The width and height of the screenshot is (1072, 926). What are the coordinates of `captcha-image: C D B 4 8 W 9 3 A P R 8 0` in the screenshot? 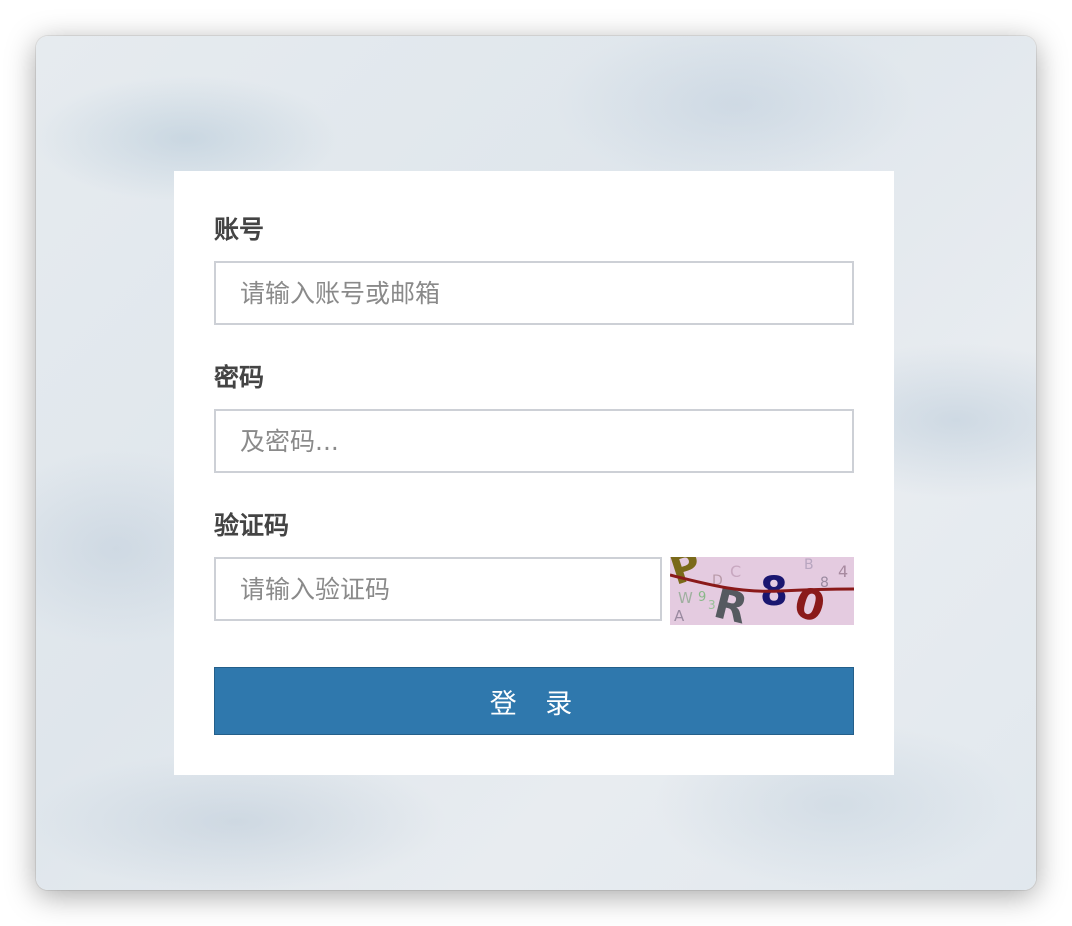 It's located at (762, 591).